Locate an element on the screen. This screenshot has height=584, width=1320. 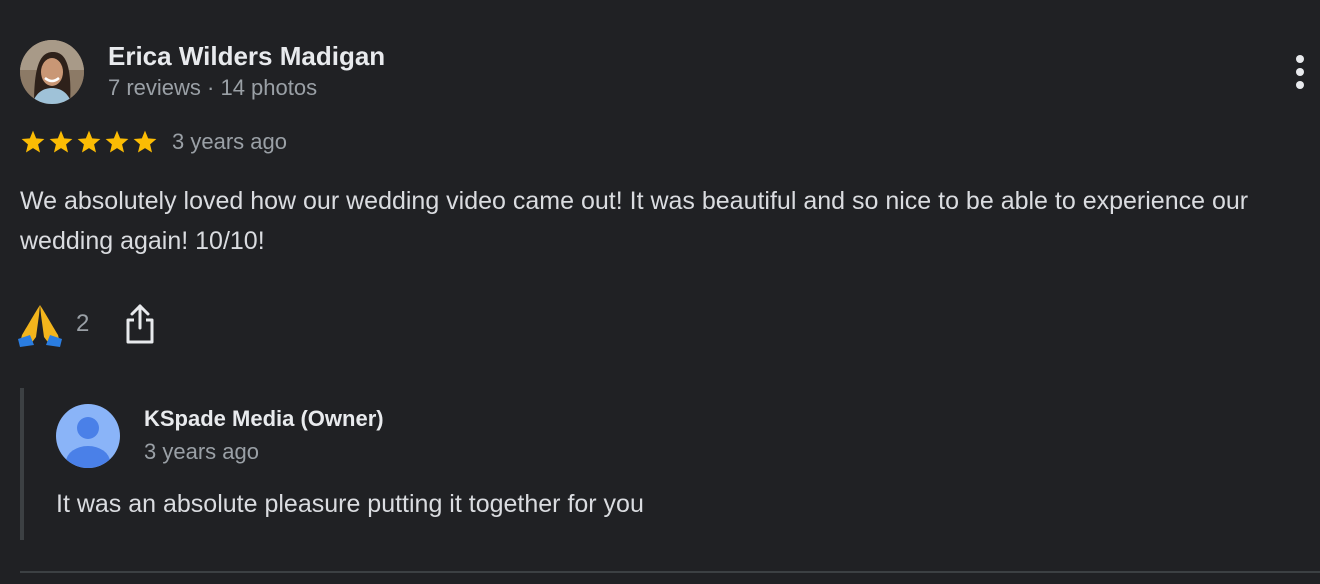
reaction-count: 2 is located at coordinates (83, 323).